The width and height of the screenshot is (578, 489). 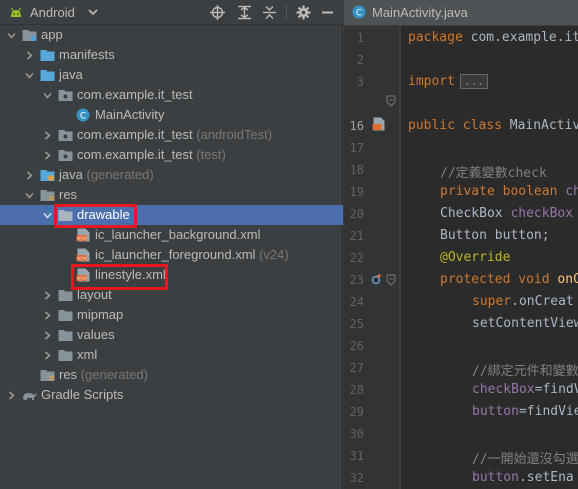 I want to click on folder-qualifier: (generated), so click(x=114, y=374).